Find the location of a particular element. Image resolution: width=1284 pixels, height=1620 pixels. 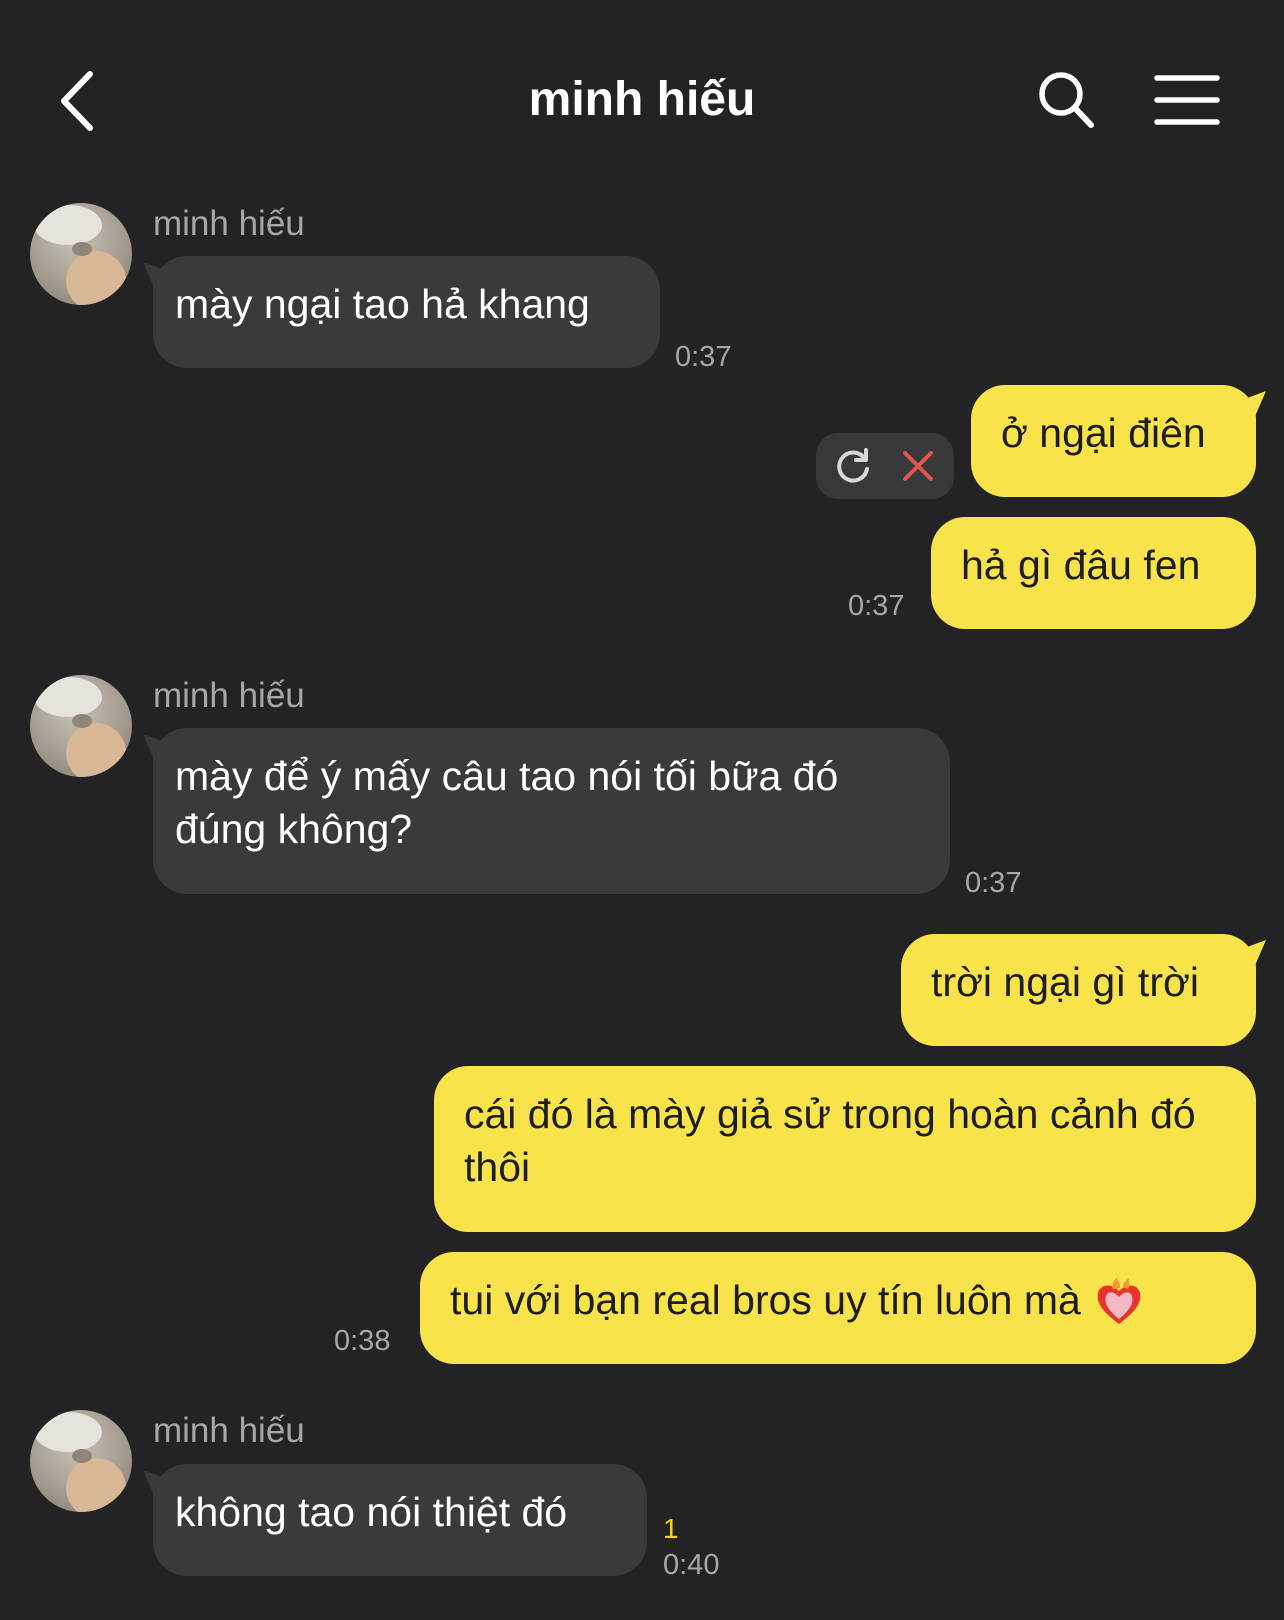

message-text: trời ngại gì trời is located at coordinates (1065, 982).